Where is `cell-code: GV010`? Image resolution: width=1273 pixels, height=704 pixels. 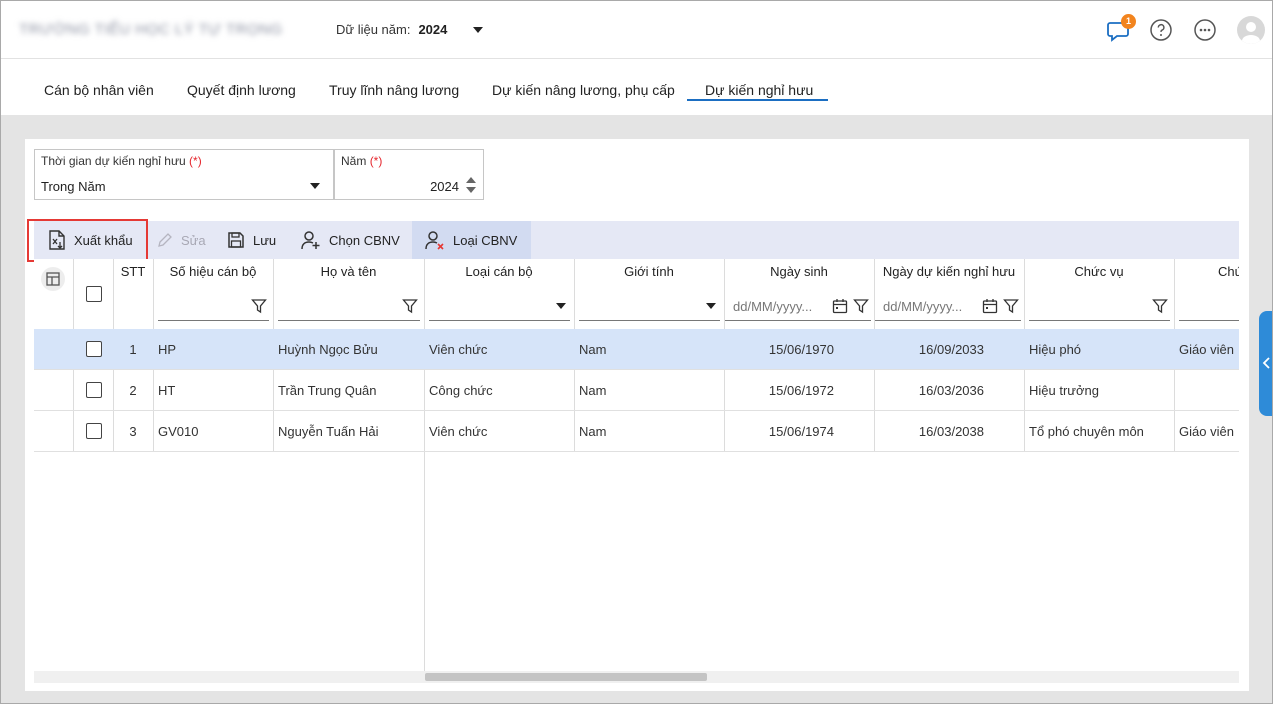
cell-code: GV010 is located at coordinates (178, 431).